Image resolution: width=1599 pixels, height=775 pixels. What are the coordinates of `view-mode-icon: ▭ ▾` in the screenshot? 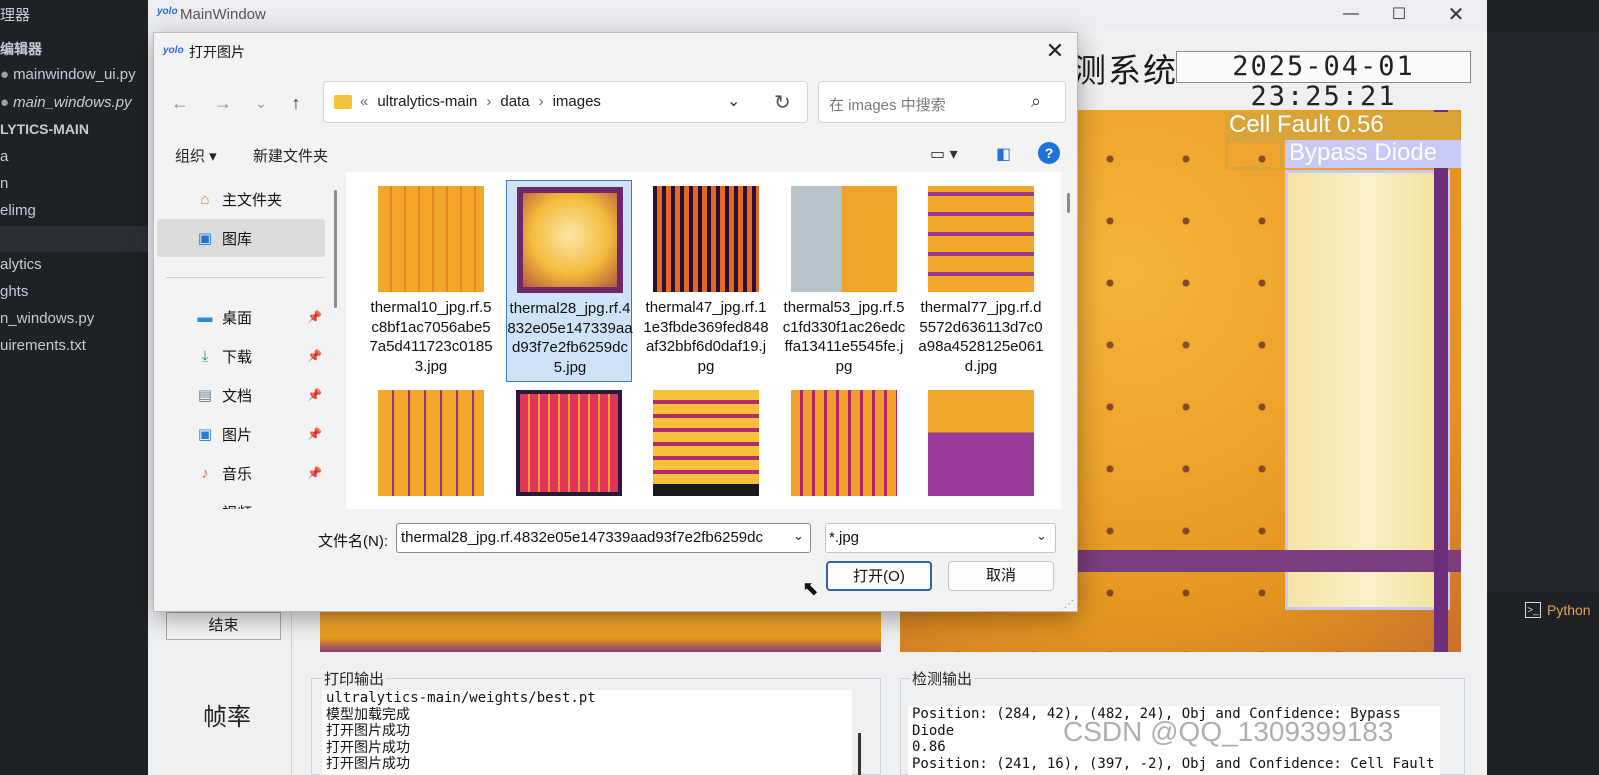 It's located at (944, 154).